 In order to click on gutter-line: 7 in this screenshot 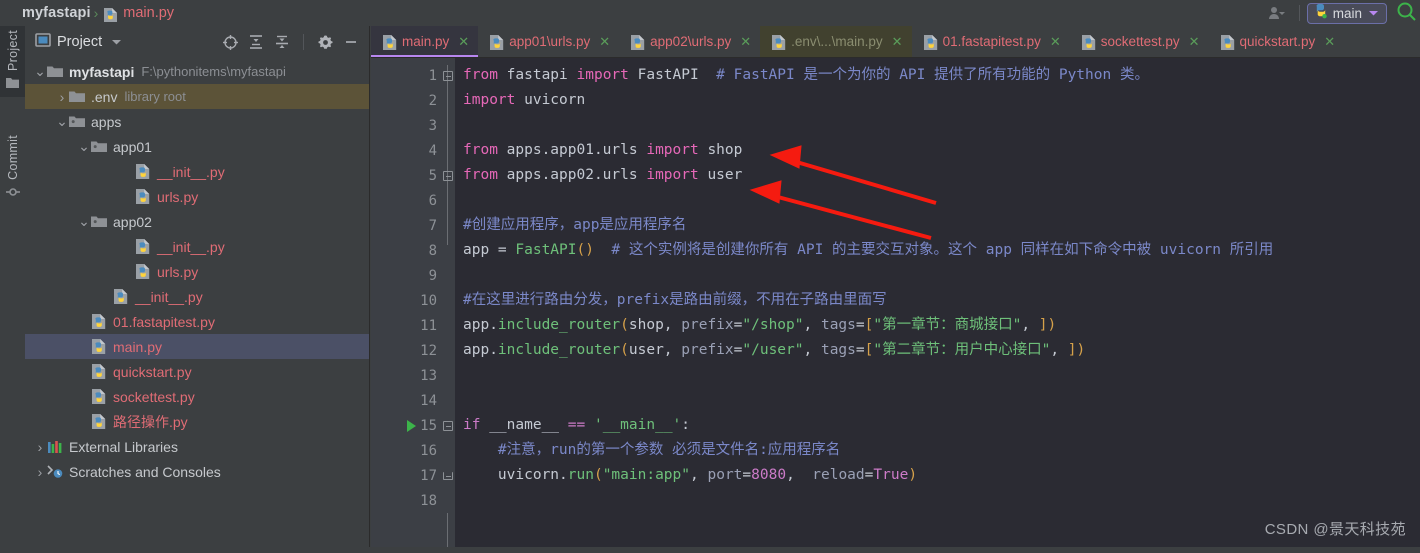, I will do `click(406, 225)`.